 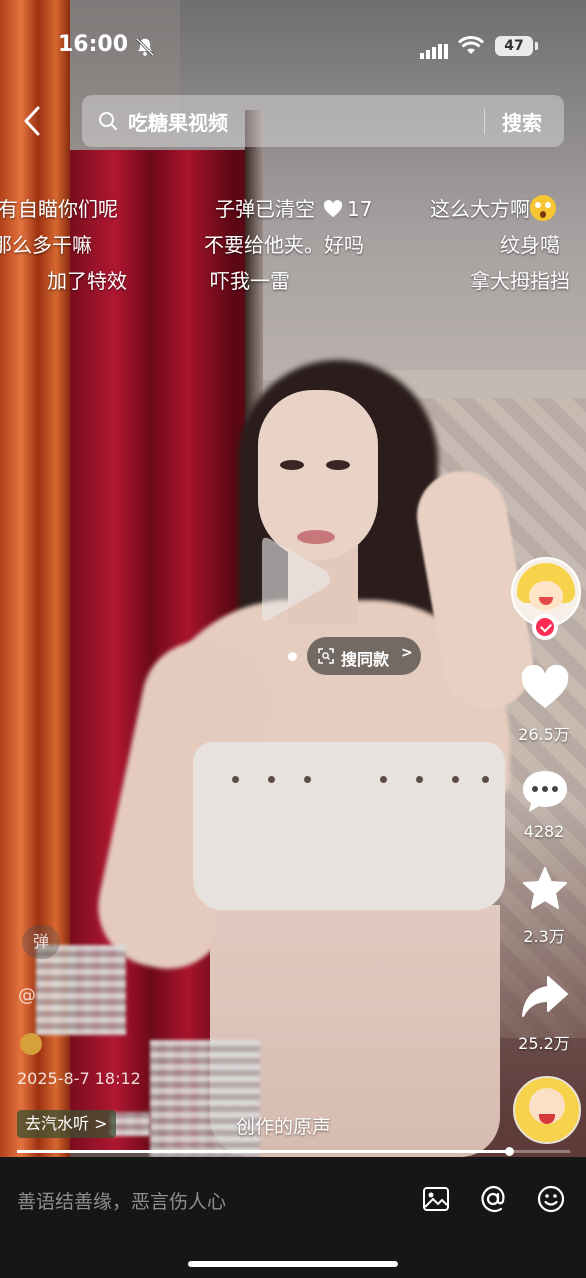 I want to click on danmaku-comment: 纹身噶, so click(x=530, y=245).